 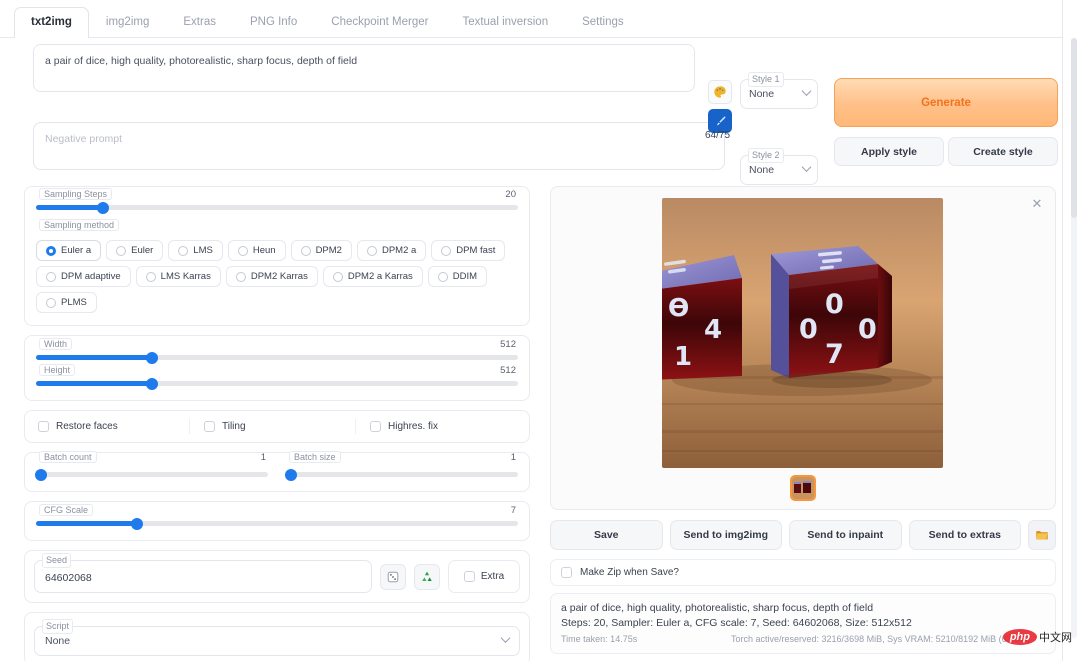 What do you see at coordinates (946, 102) in the screenshot?
I see `generate-button: Generate` at bounding box center [946, 102].